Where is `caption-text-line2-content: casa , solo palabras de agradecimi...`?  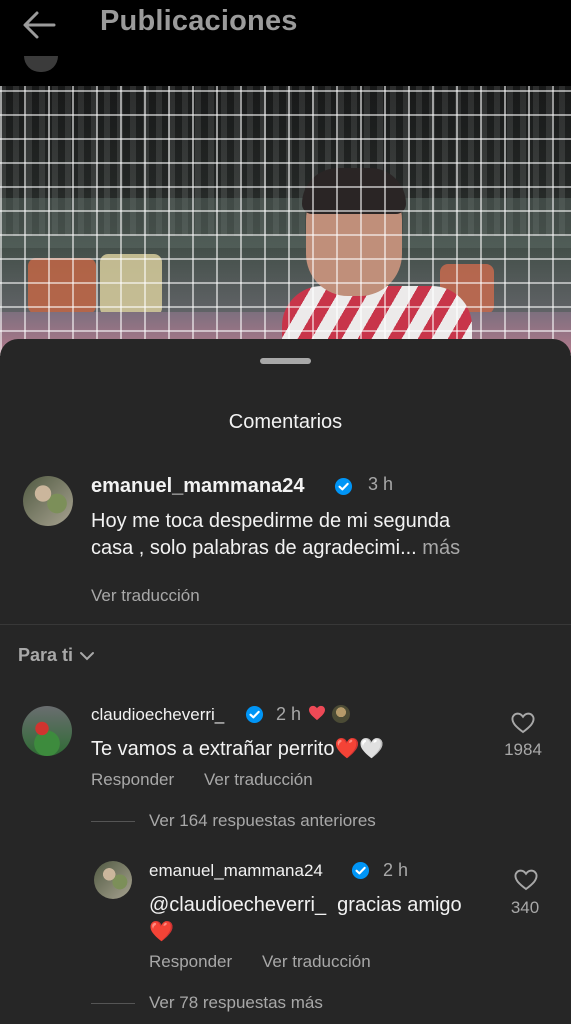 caption-text-line2-content: casa , solo palabras de agradecimi... is located at coordinates (254, 548).